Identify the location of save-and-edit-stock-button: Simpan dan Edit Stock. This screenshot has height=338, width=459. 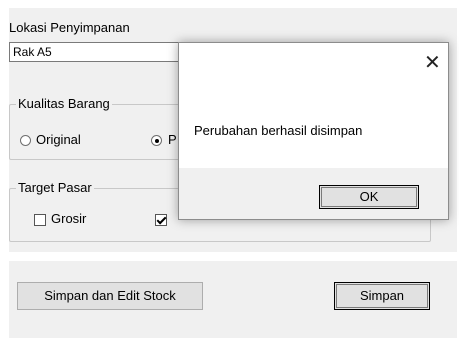
(110, 296).